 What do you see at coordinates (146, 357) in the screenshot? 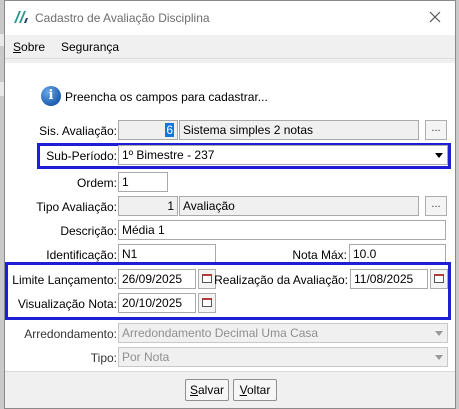
I see `tipo-value: Por Nota` at bounding box center [146, 357].